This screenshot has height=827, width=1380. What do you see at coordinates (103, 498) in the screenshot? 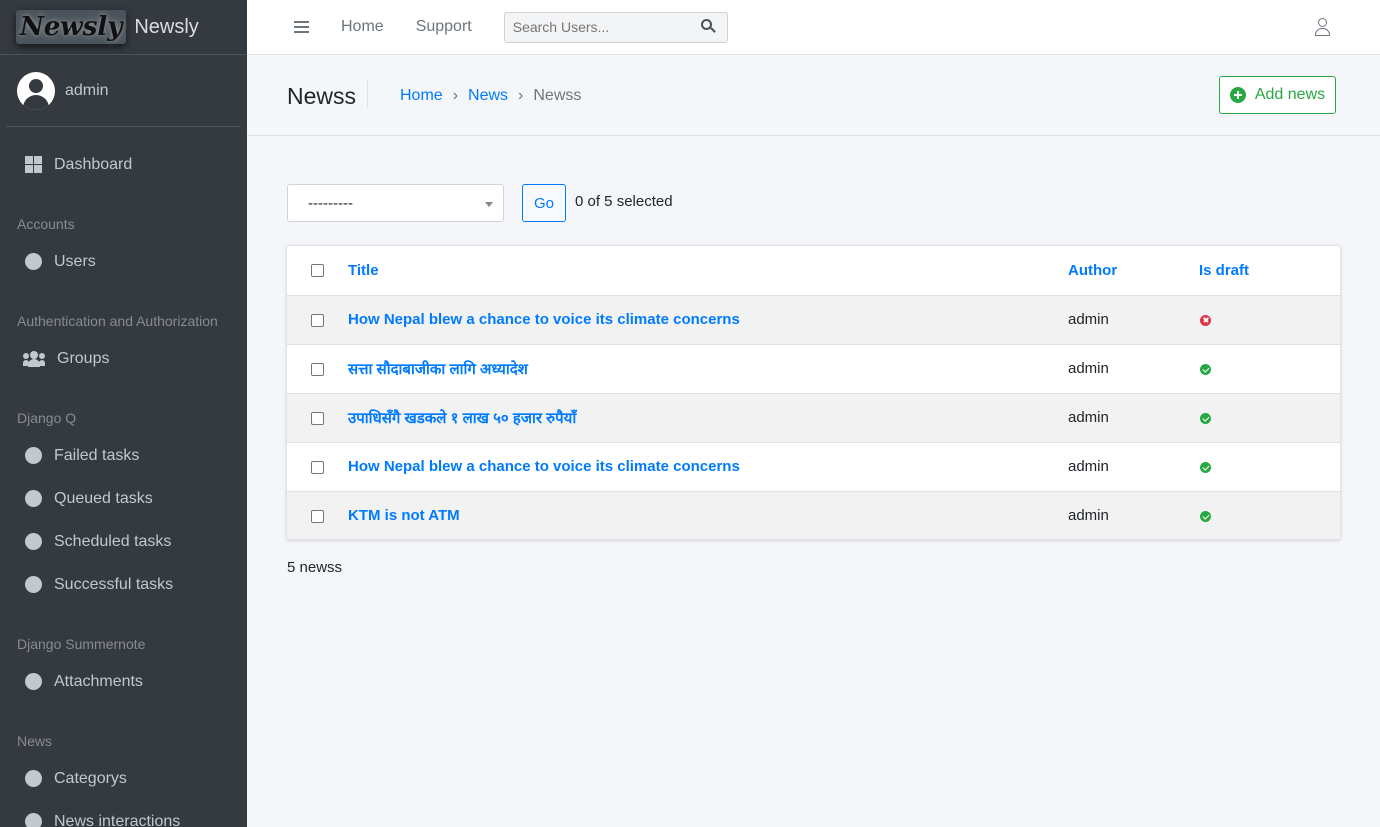
I see `sidebar-item-label: Queued tasks` at bounding box center [103, 498].